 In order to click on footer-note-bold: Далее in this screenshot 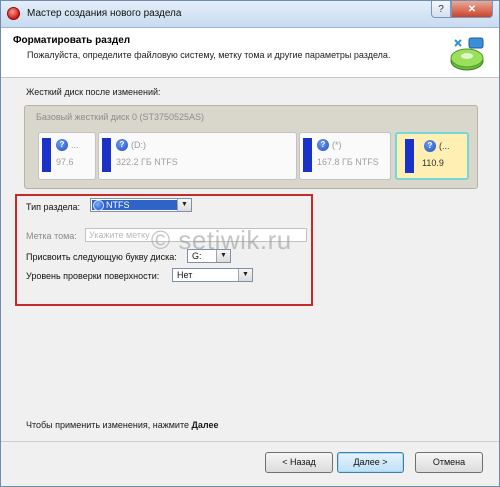, I will do `click(205, 425)`.